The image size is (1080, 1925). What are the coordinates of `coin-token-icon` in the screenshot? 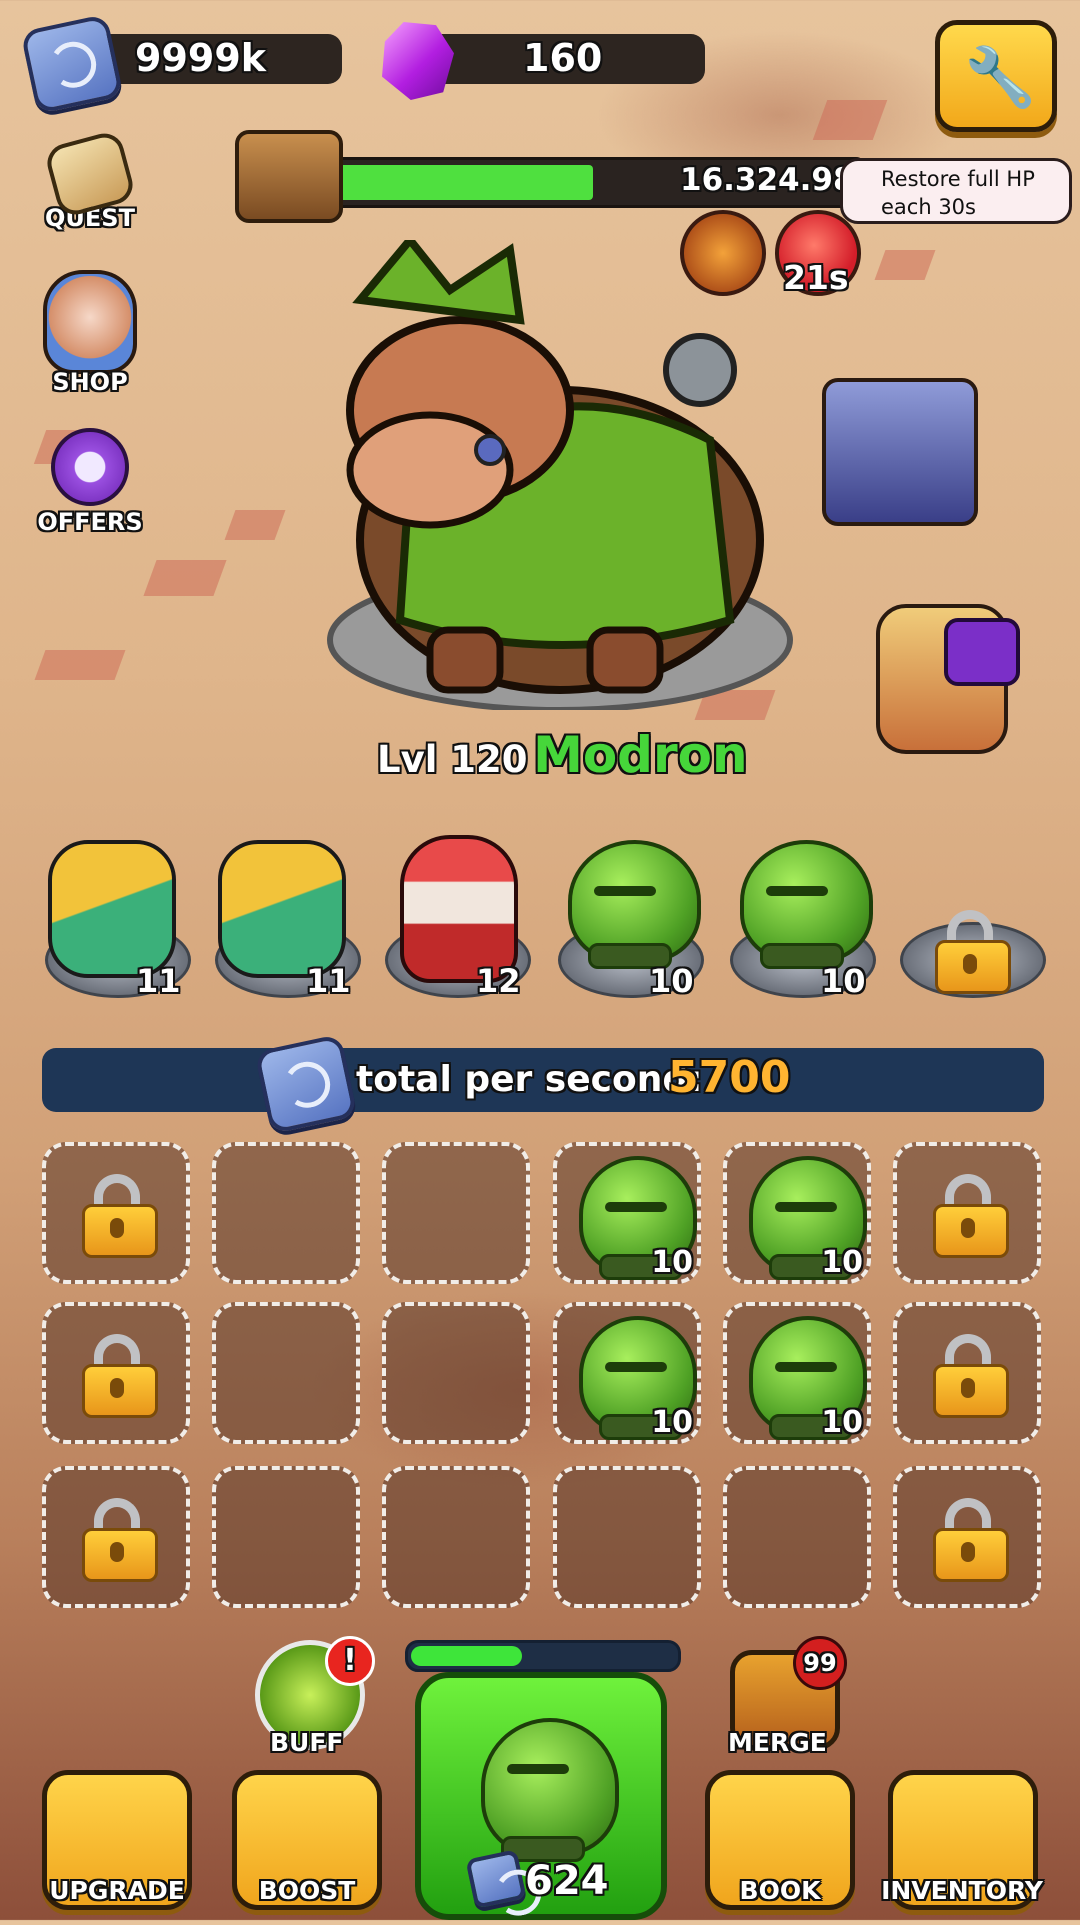 It's located at (72, 64).